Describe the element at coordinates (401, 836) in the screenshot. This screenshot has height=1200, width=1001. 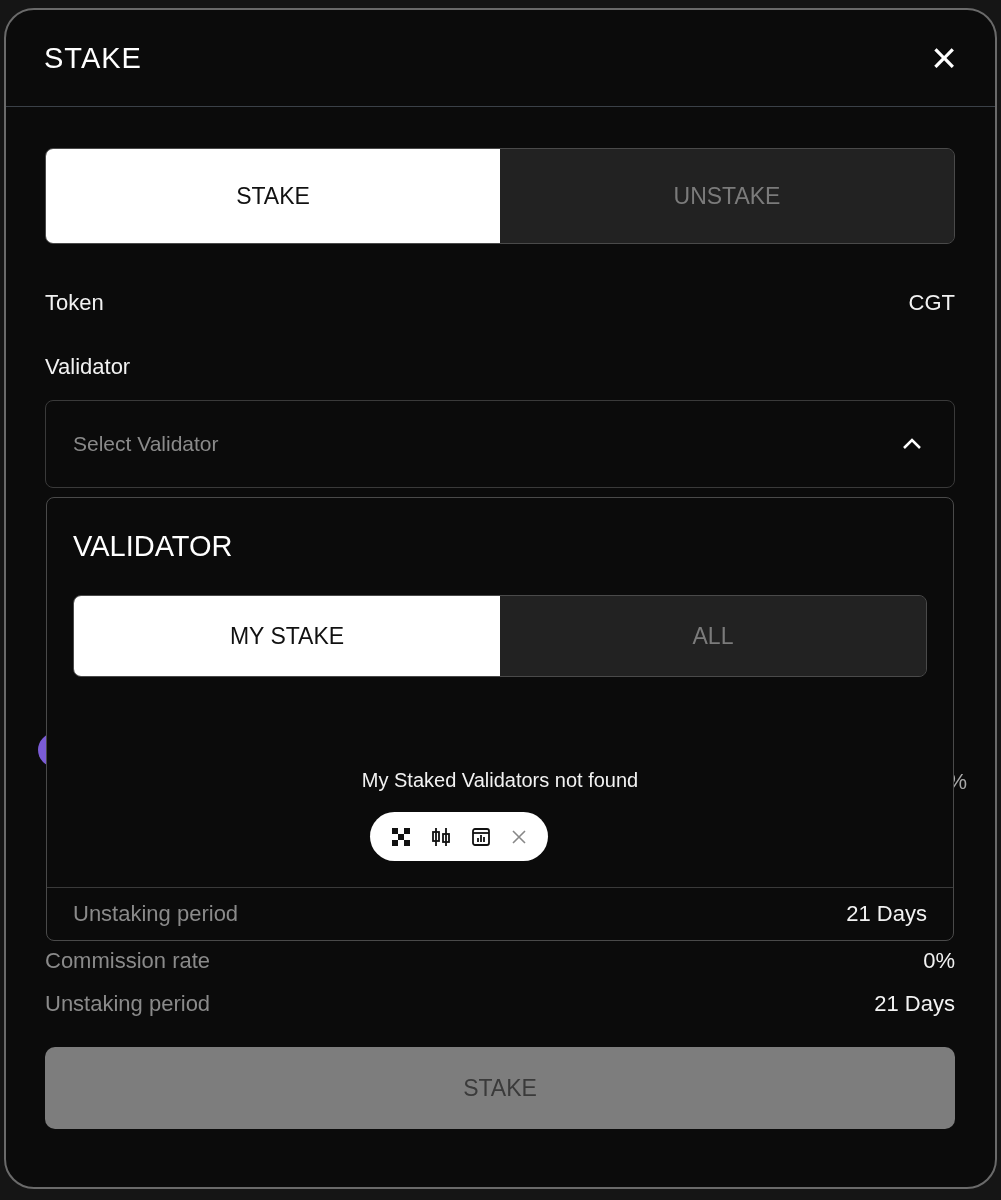
I see `grid-icon` at that location.